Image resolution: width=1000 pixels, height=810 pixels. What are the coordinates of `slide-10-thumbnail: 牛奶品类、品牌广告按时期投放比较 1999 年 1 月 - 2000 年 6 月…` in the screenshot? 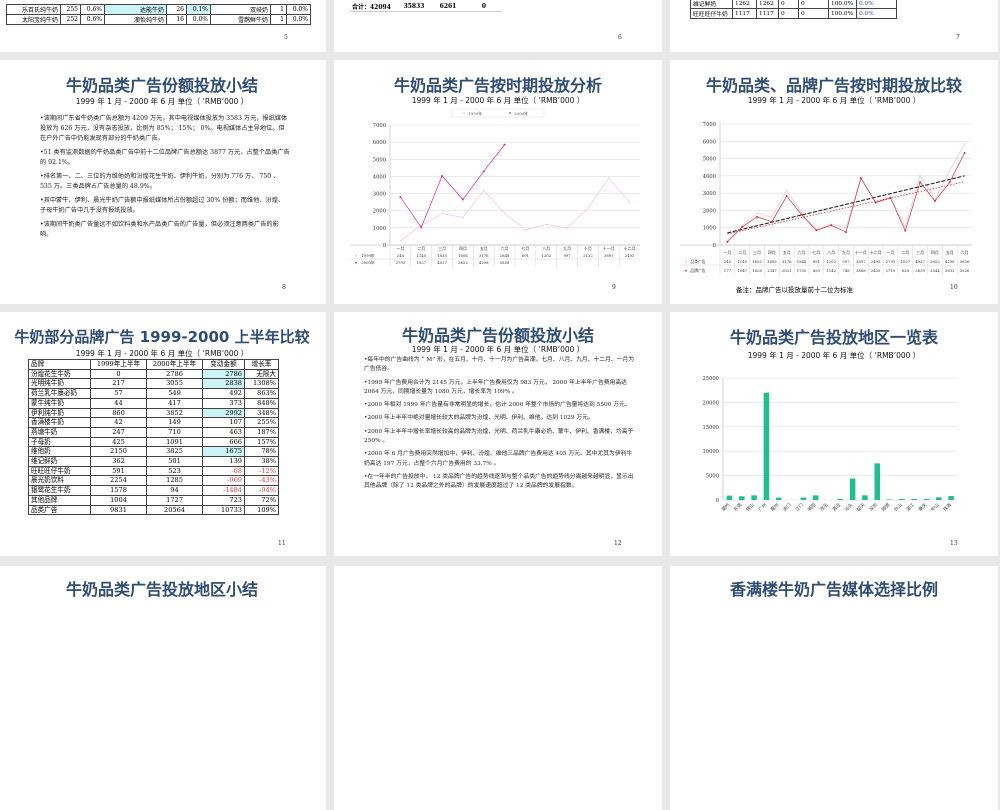 It's located at (834, 182).